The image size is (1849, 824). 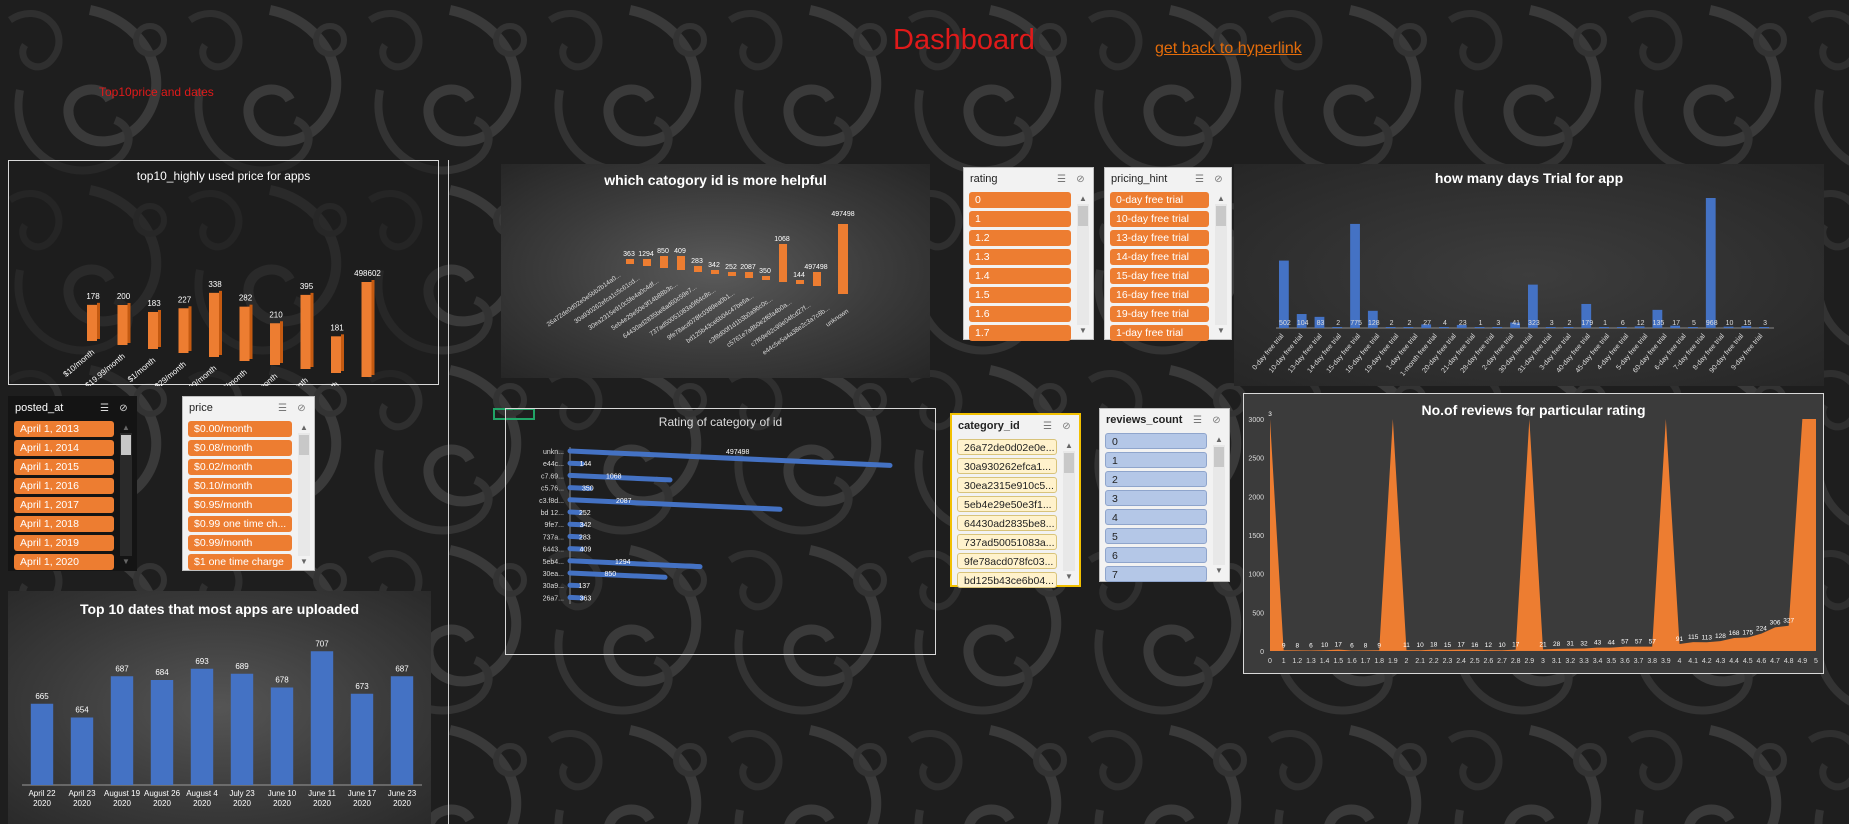 What do you see at coordinates (240, 486) in the screenshot?
I see `slicer-item: $0.10/month` at bounding box center [240, 486].